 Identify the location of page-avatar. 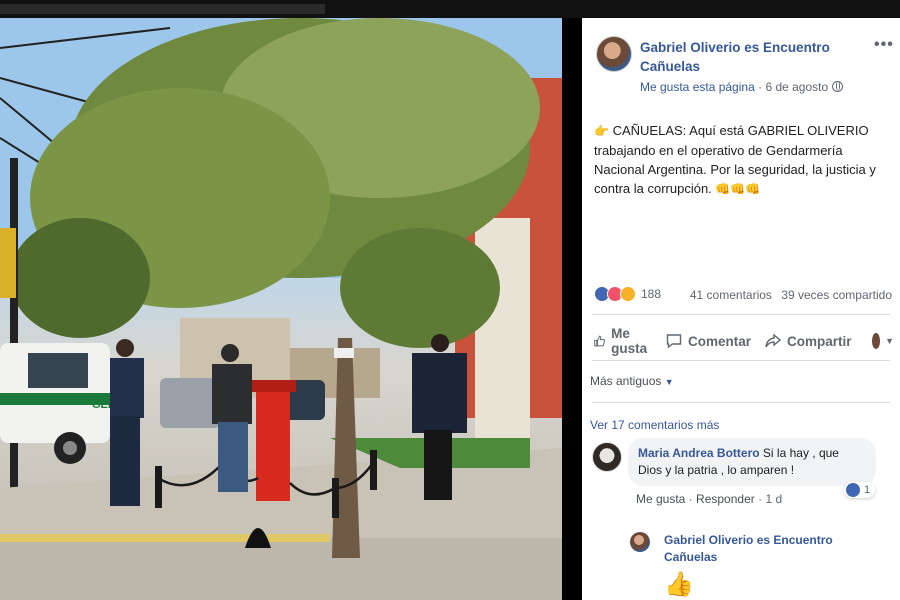
(614, 54).